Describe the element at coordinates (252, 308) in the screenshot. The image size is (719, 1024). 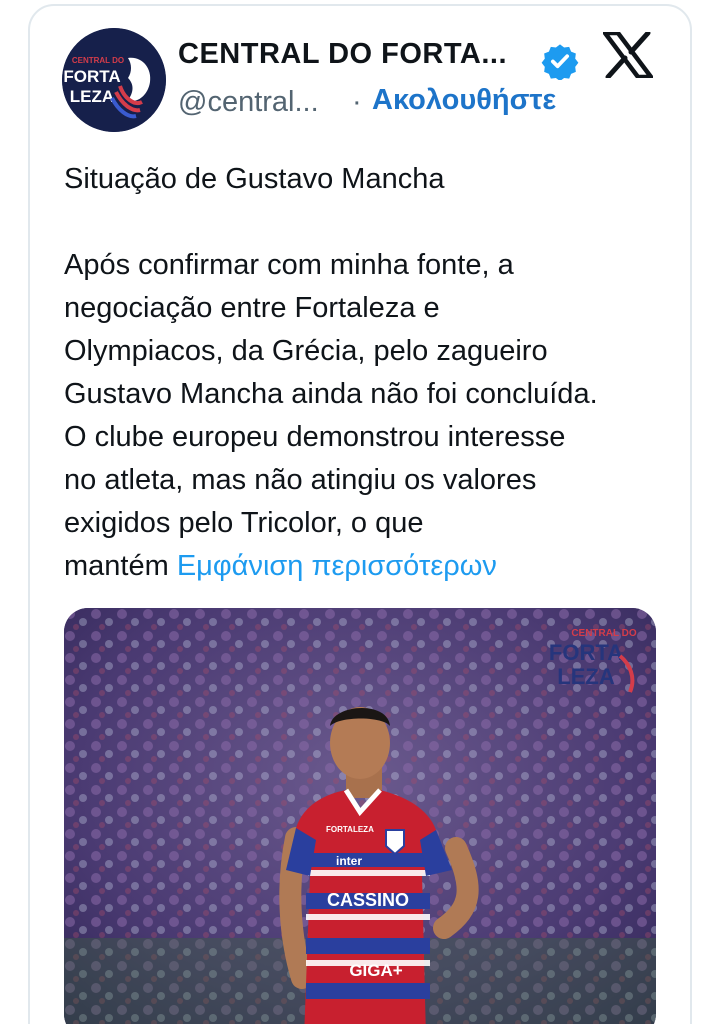
I see `tweet-line: negociação entre Fortaleza e` at that location.